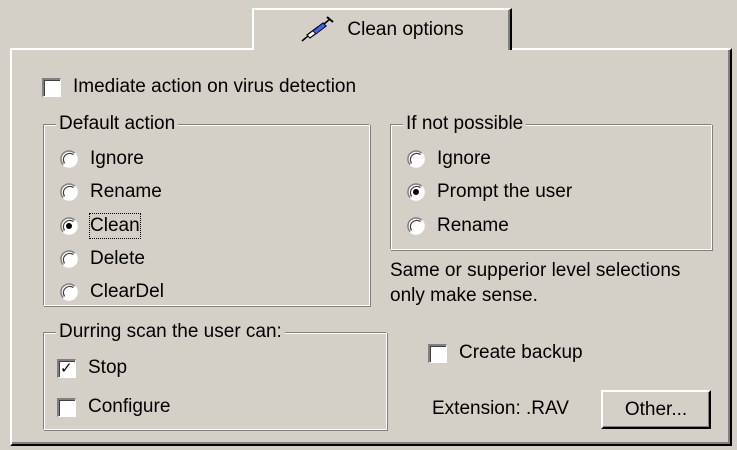 This screenshot has height=450, width=737. What do you see at coordinates (535, 270) in the screenshot?
I see `note-line-1: Same or supperior level selections` at bounding box center [535, 270].